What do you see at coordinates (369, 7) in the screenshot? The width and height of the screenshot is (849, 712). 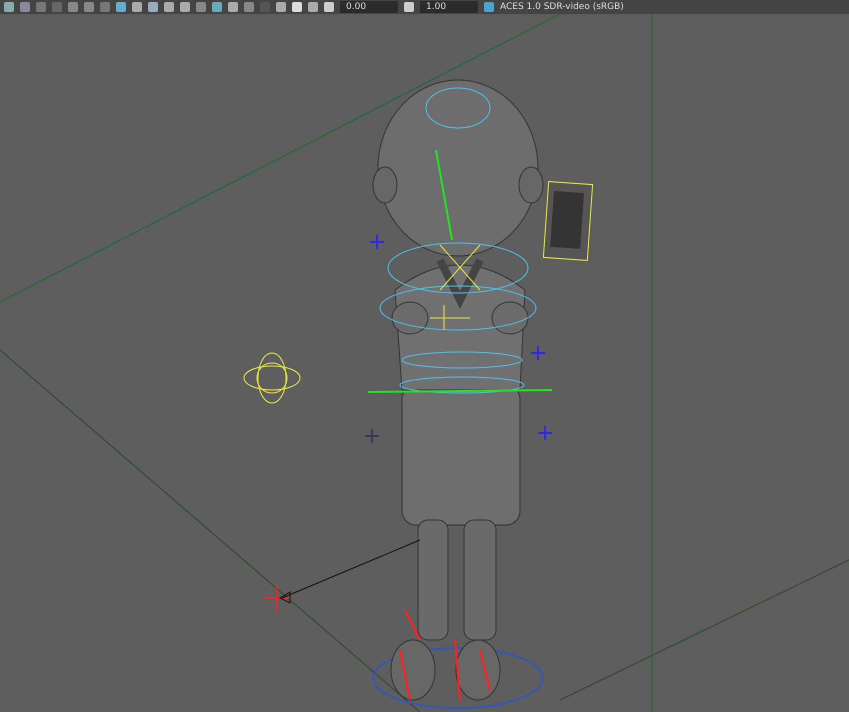 I see `exposure-field: 0.00` at bounding box center [369, 7].